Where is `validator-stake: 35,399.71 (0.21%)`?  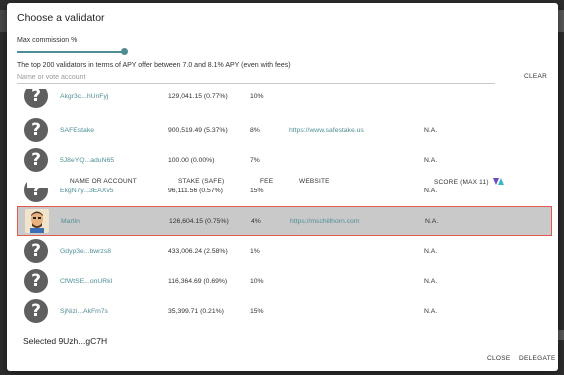 validator-stake: 35,399.71 (0.21%) is located at coordinates (196, 311).